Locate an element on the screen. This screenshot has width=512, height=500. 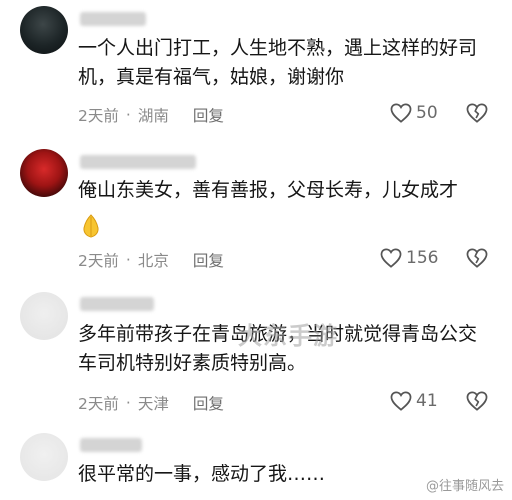
comment-text: 俺山东美女，善有善报，父母长寿，儿女成才 is located at coordinates (268, 190).